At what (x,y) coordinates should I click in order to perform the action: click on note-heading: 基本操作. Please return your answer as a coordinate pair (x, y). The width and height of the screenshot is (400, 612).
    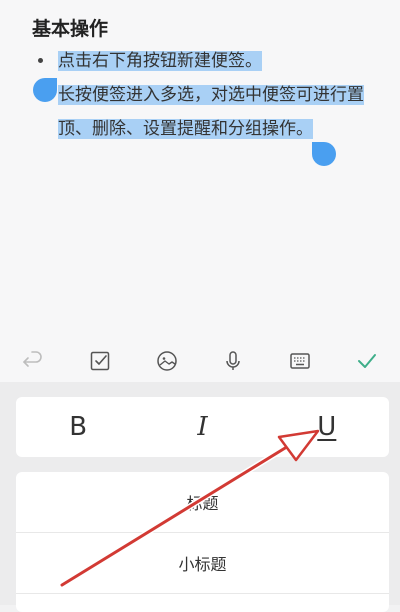
    Looking at the image, I should click on (70, 29).